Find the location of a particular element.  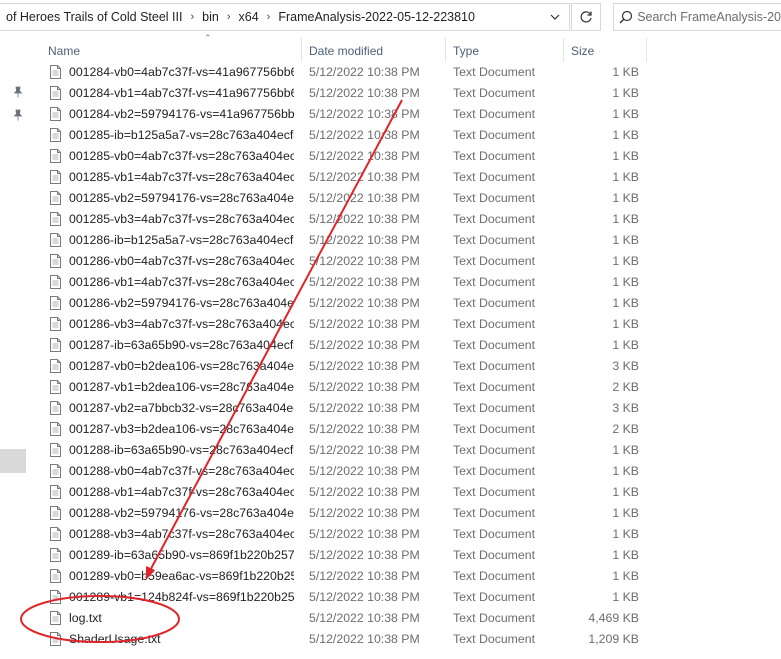

search-box: Search FrameAnalysis-20 is located at coordinates (697, 17).